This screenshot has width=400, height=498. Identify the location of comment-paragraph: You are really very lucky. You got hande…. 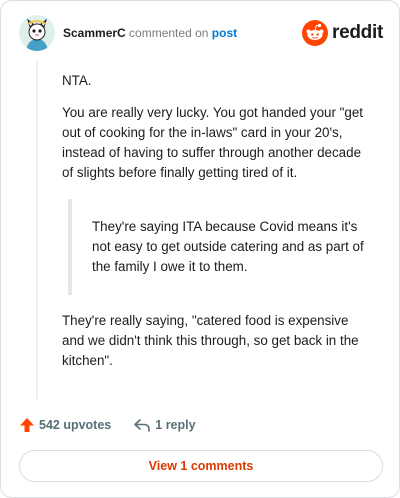
(213, 142).